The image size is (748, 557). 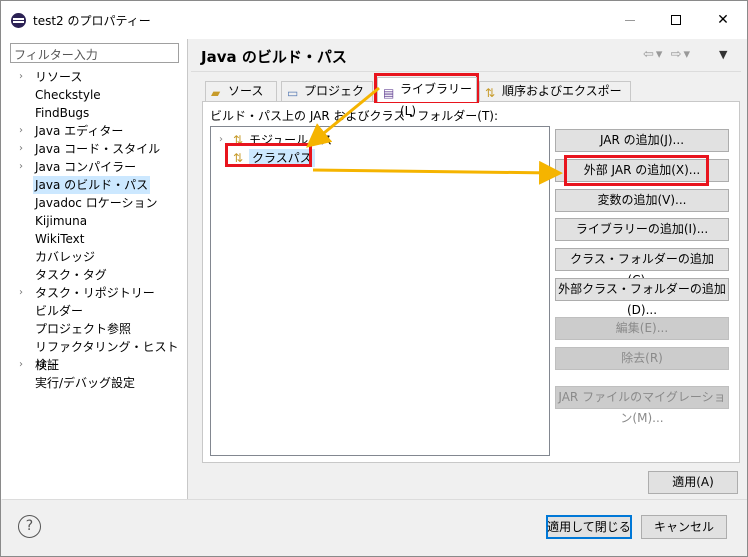 What do you see at coordinates (268, 155) in the screenshot?
I see `highlight-classpath` at bounding box center [268, 155].